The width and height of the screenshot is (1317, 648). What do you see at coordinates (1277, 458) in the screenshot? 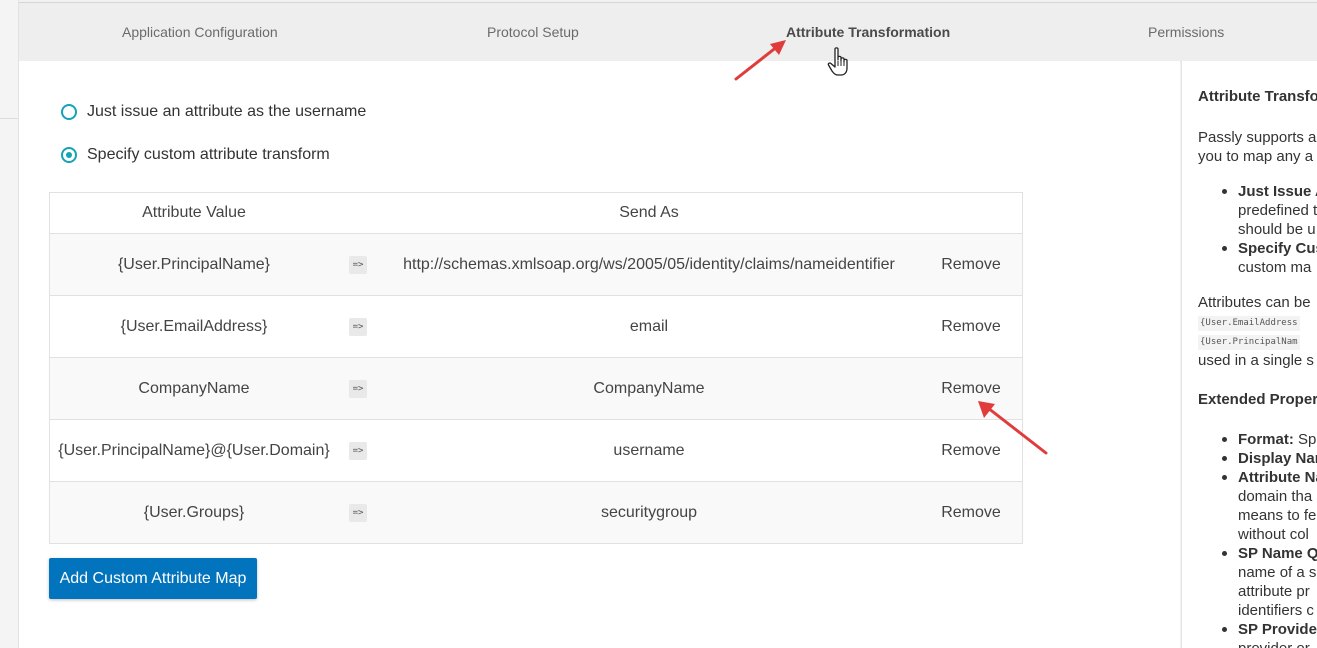
I see `help-term: Display Nam` at bounding box center [1277, 458].